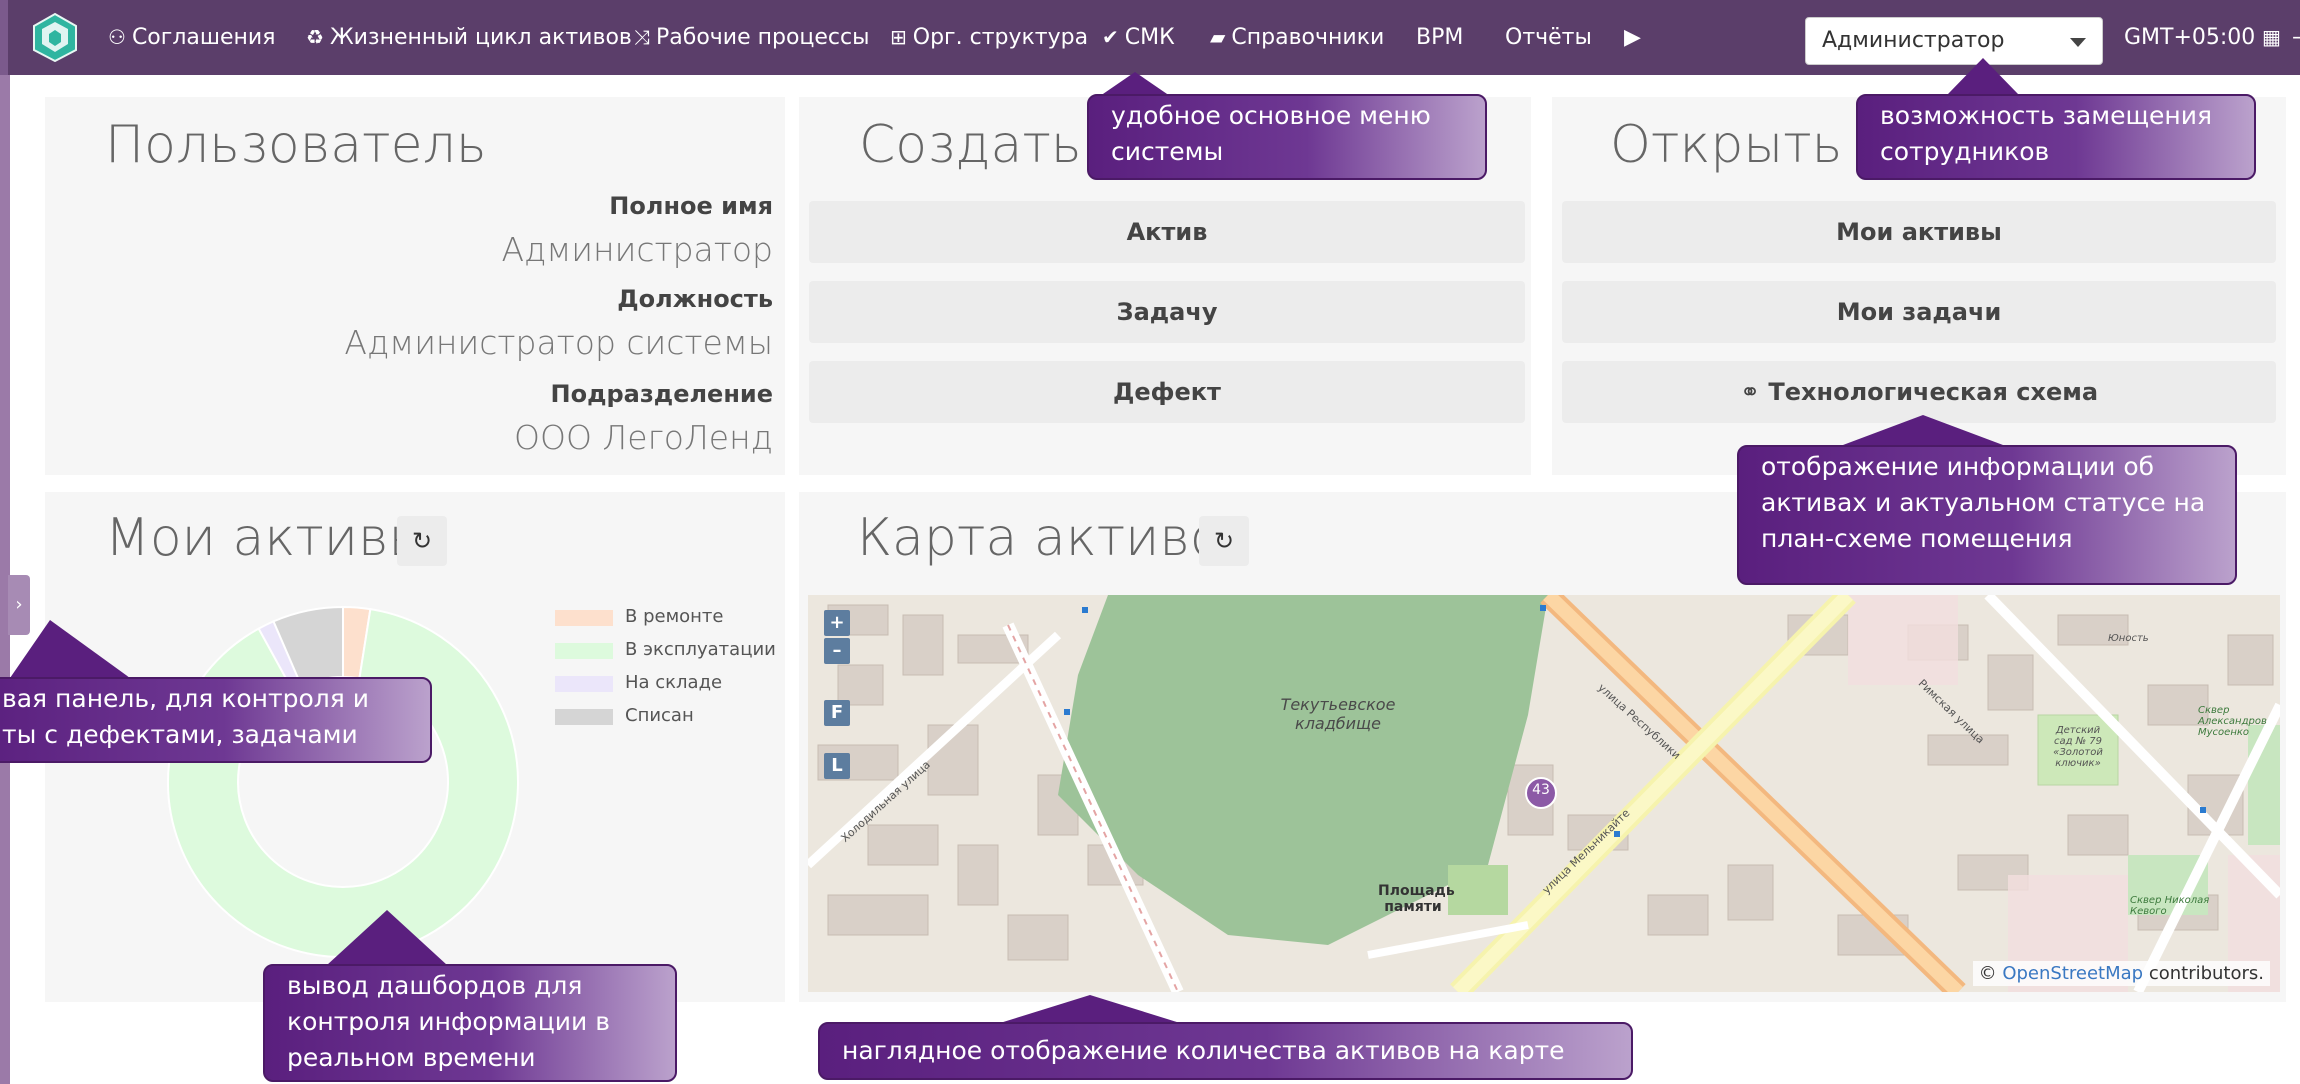 This screenshot has height=1084, width=2300. I want to click on department-label: Подразделение, so click(661, 394).